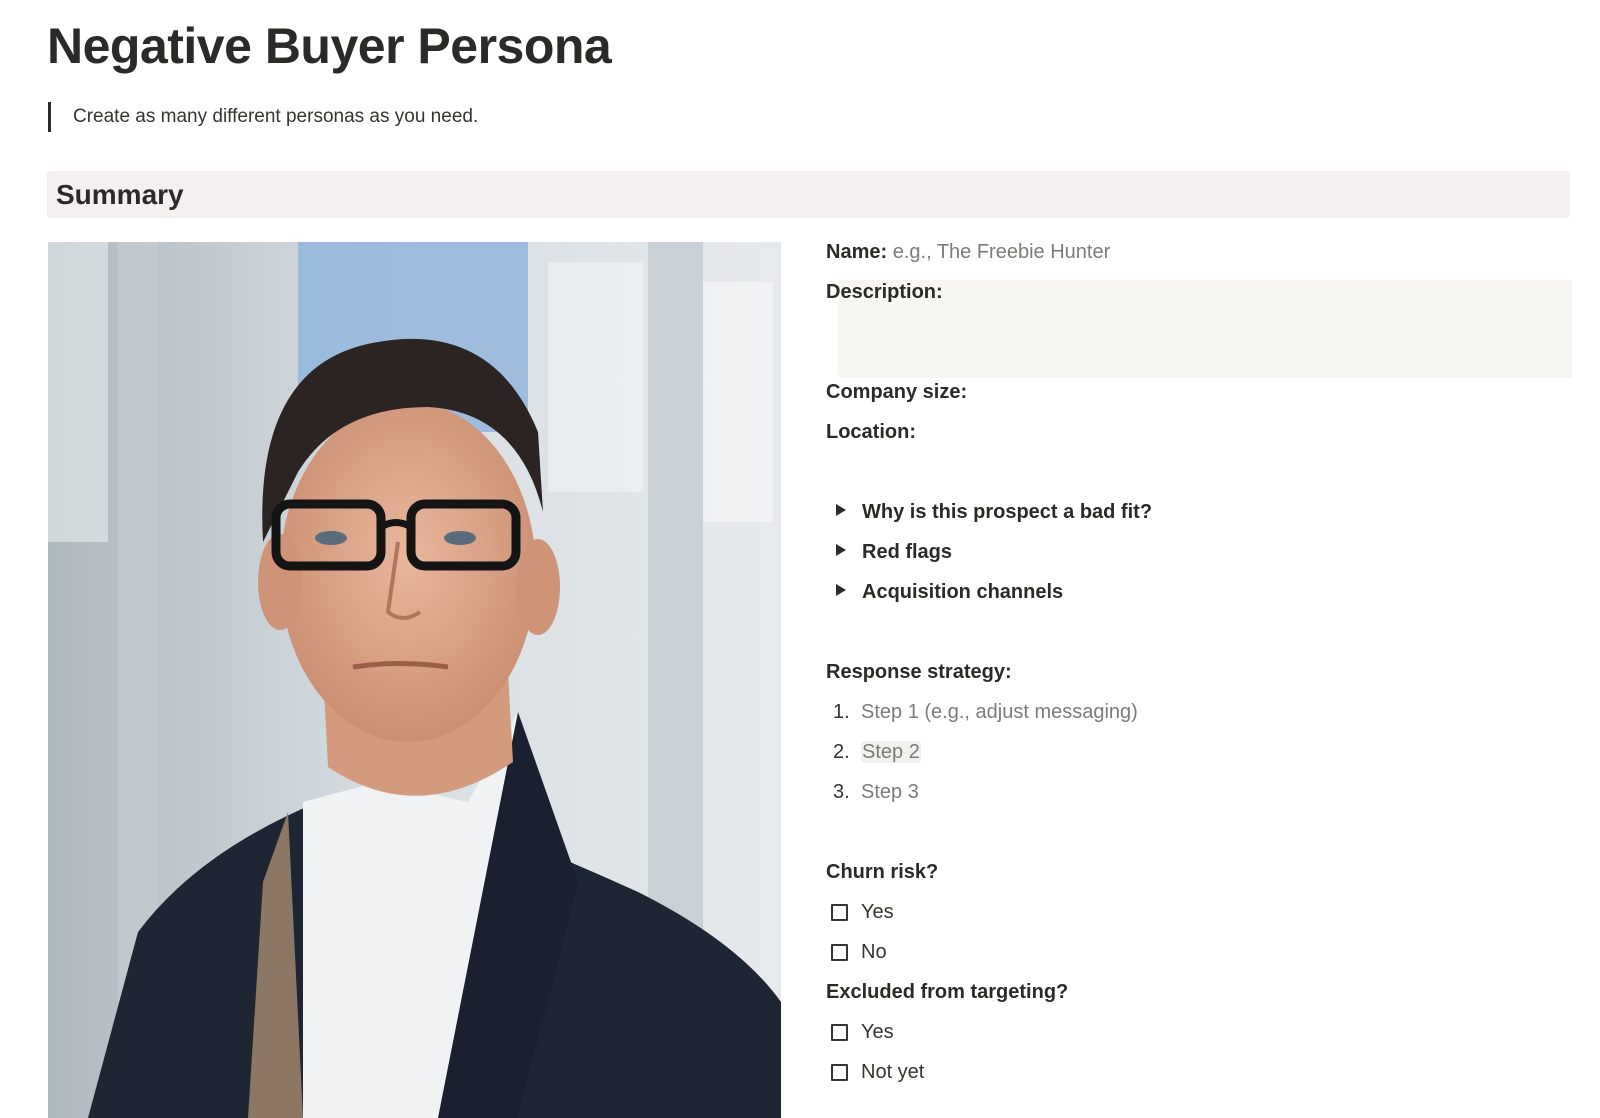 Image resolution: width=1600 pixels, height=1118 pixels. What do you see at coordinates (907, 552) in the screenshot?
I see `toggle-label: Red flags` at bounding box center [907, 552].